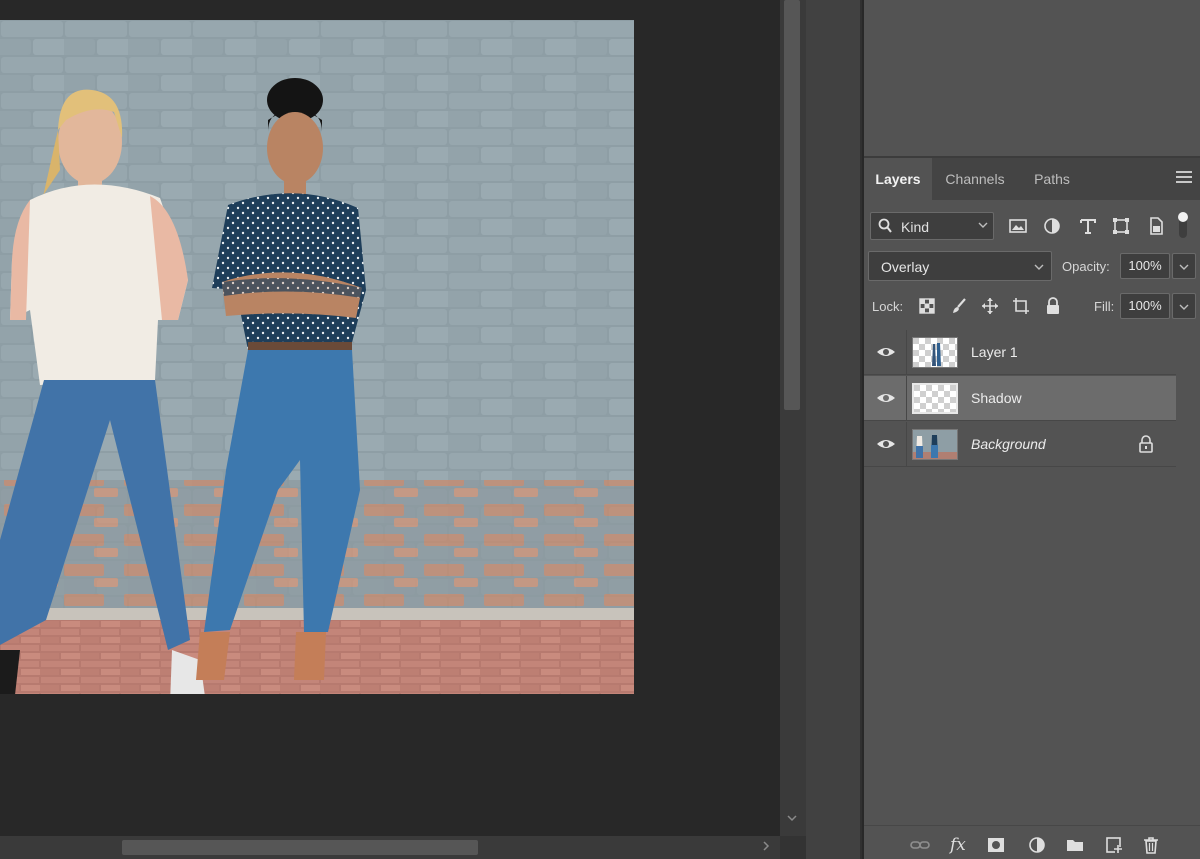 The width and height of the screenshot is (1200, 859). What do you see at coordinates (960, 845) in the screenshot?
I see `layer-style-fx-icon: fx` at bounding box center [960, 845].